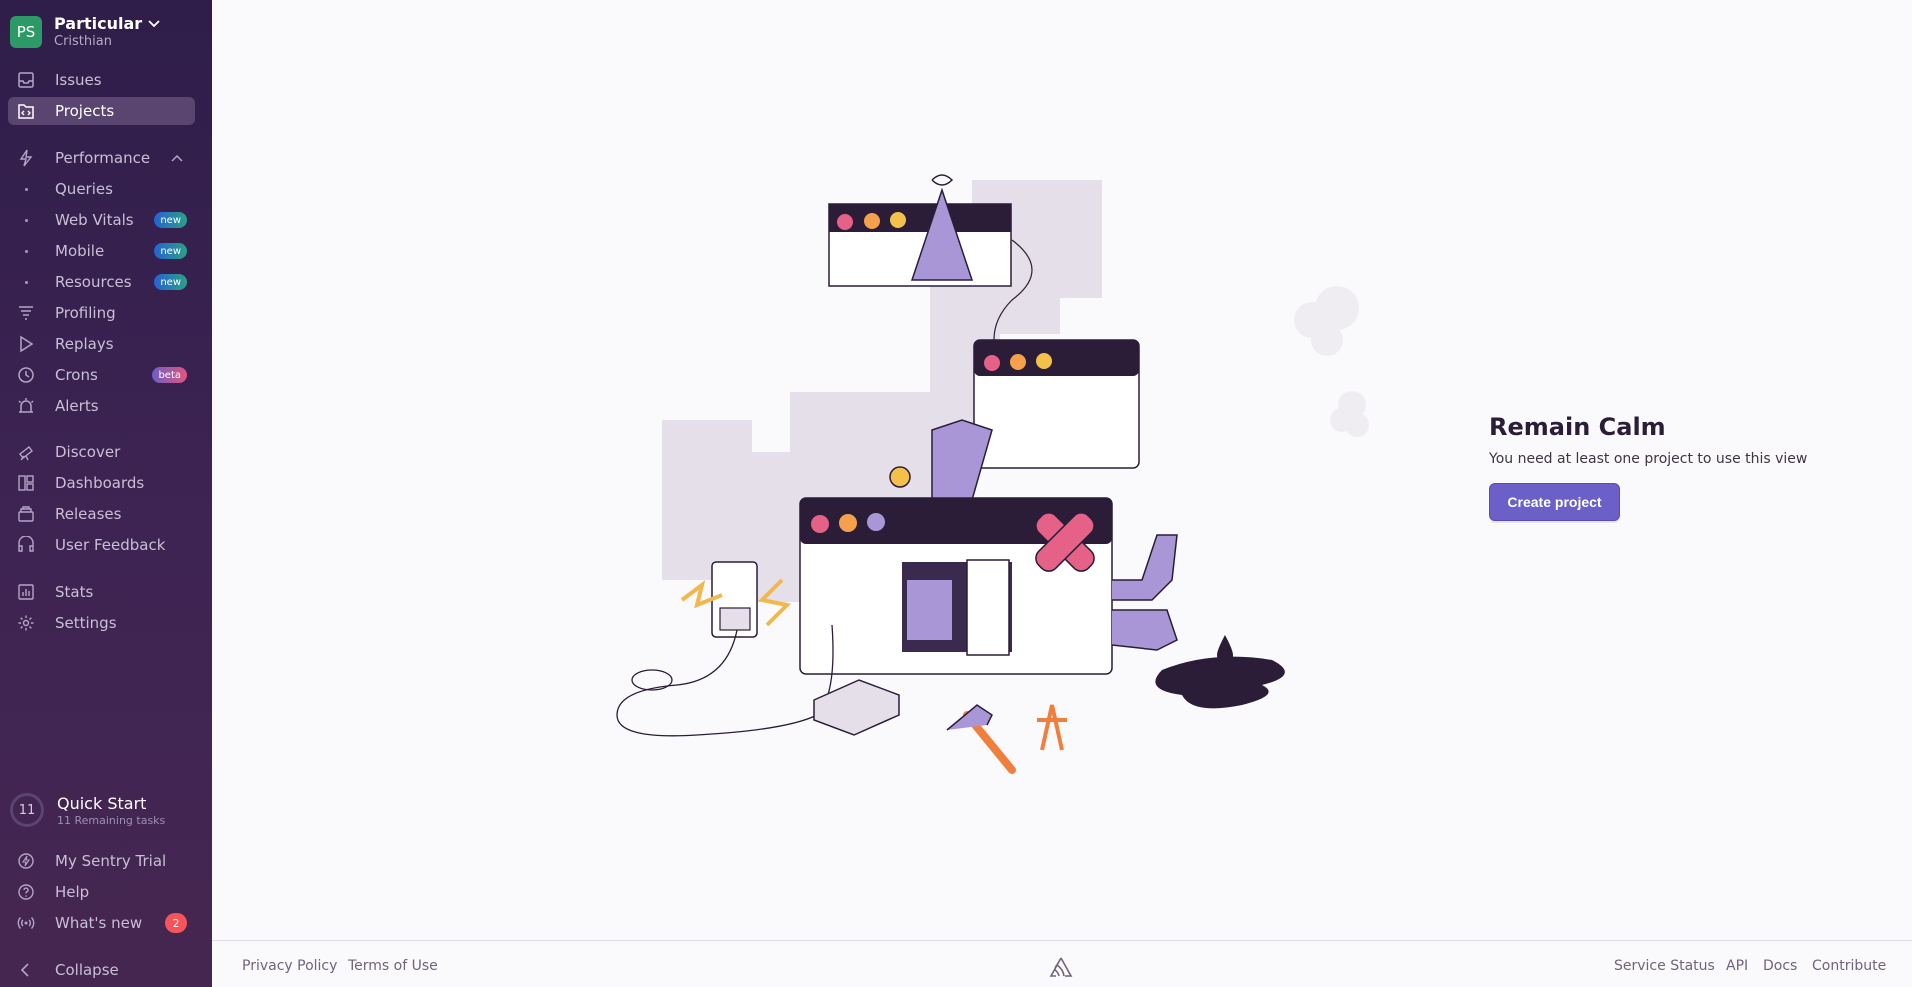 The height and width of the screenshot is (987, 1912). Describe the element at coordinates (26, 452) in the screenshot. I see `telescope-icon` at that location.